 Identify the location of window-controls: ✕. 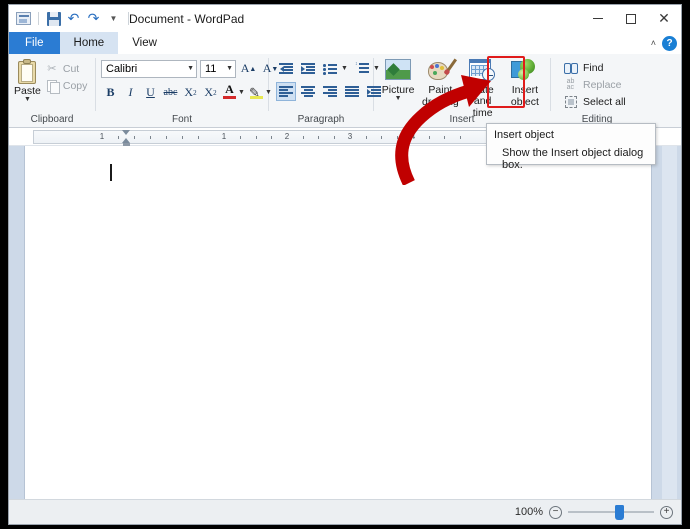
(631, 18).